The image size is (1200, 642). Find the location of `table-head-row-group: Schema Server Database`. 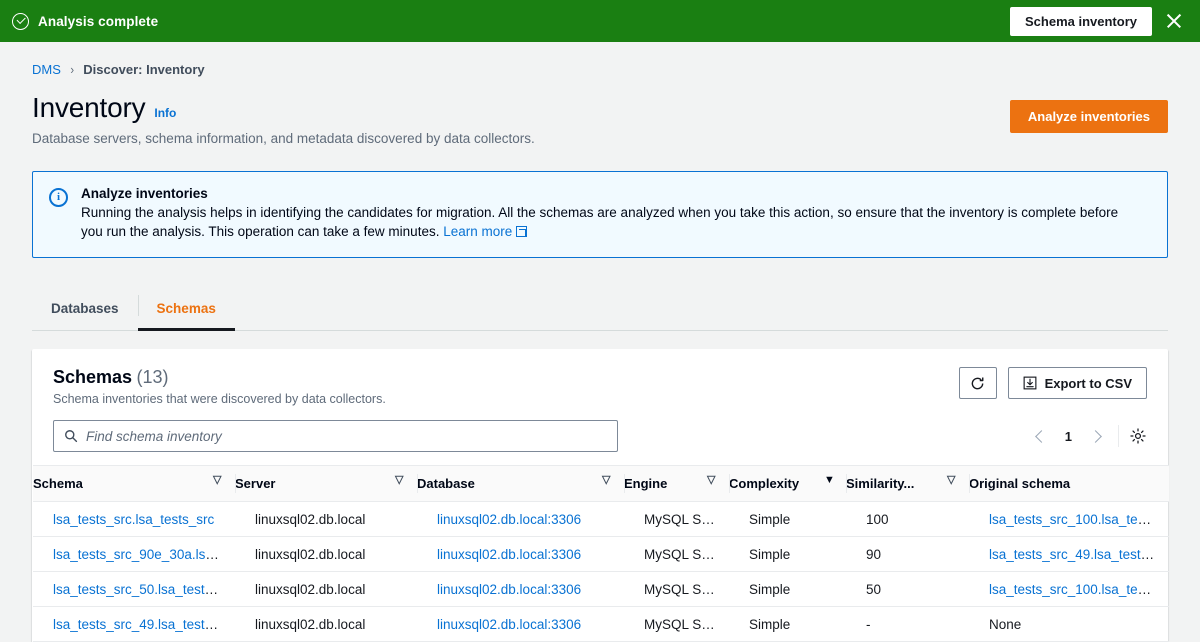

table-head-row-group: Schema Server Database is located at coordinates (601, 483).